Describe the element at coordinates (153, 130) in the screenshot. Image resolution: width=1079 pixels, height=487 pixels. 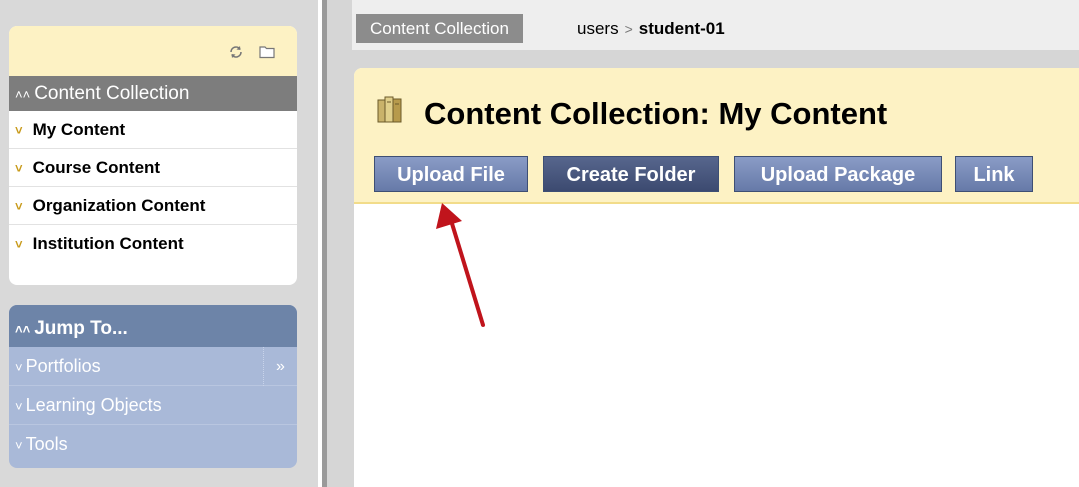
I see `sidebar-item-my-content: ˅ My Content` at that location.